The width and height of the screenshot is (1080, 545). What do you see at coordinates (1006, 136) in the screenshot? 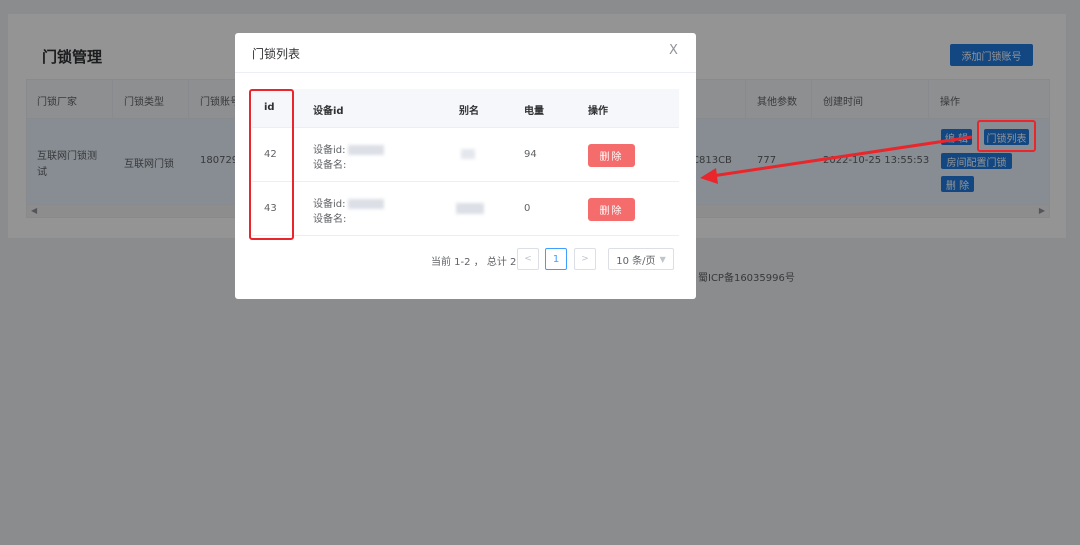
I see `annotation-lock-list-box` at bounding box center [1006, 136].